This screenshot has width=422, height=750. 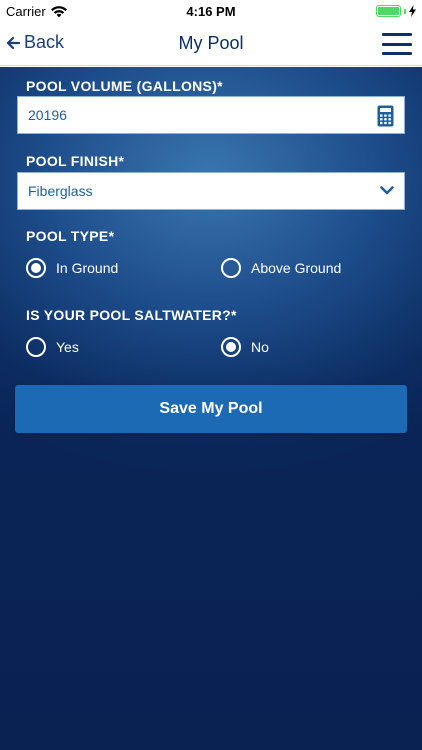 I want to click on pool-finish-value: Fiberglass, so click(x=60, y=191).